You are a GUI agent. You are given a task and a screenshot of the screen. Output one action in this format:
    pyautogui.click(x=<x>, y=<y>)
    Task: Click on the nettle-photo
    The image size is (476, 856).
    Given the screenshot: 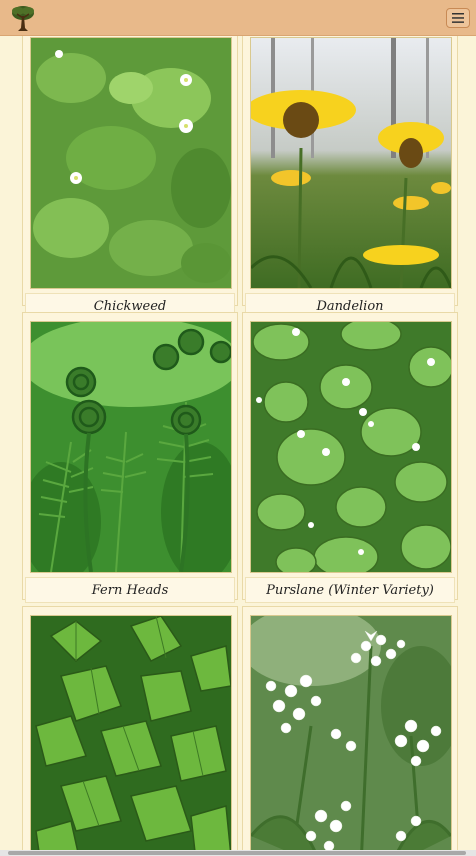 What is the action you would take?
    pyautogui.click(x=131, y=735)
    